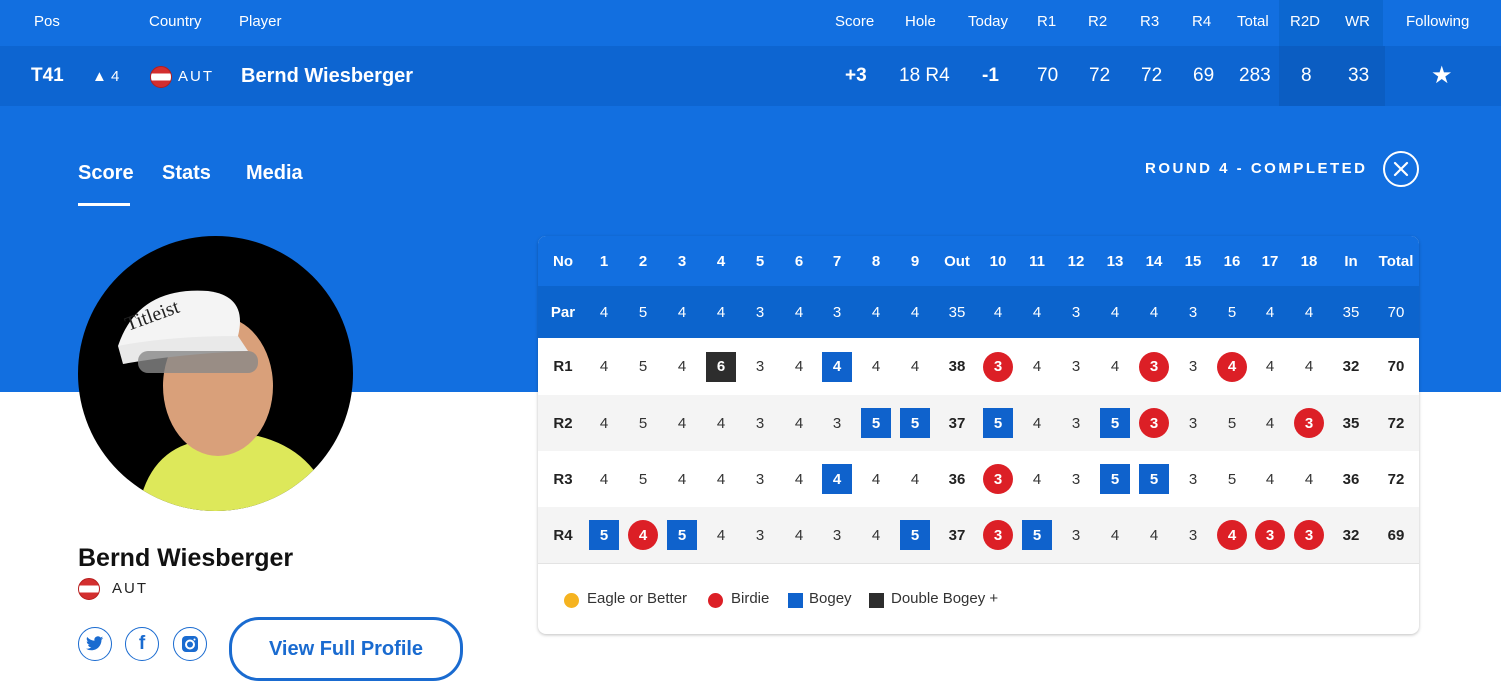 This screenshot has height=690, width=1501. What do you see at coordinates (563, 312) in the screenshot?
I see `par-label: Par` at bounding box center [563, 312].